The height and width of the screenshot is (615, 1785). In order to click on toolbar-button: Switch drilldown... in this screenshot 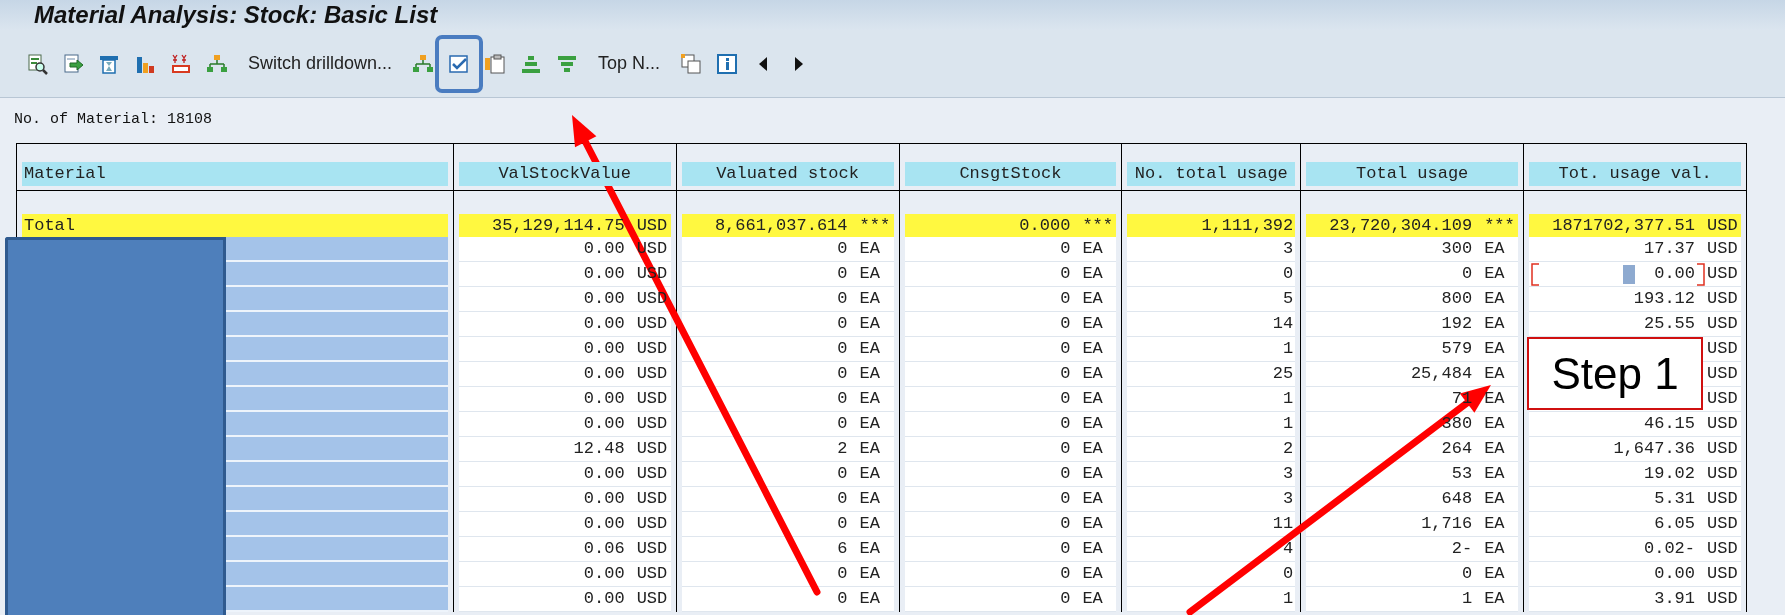, I will do `click(320, 63)`.